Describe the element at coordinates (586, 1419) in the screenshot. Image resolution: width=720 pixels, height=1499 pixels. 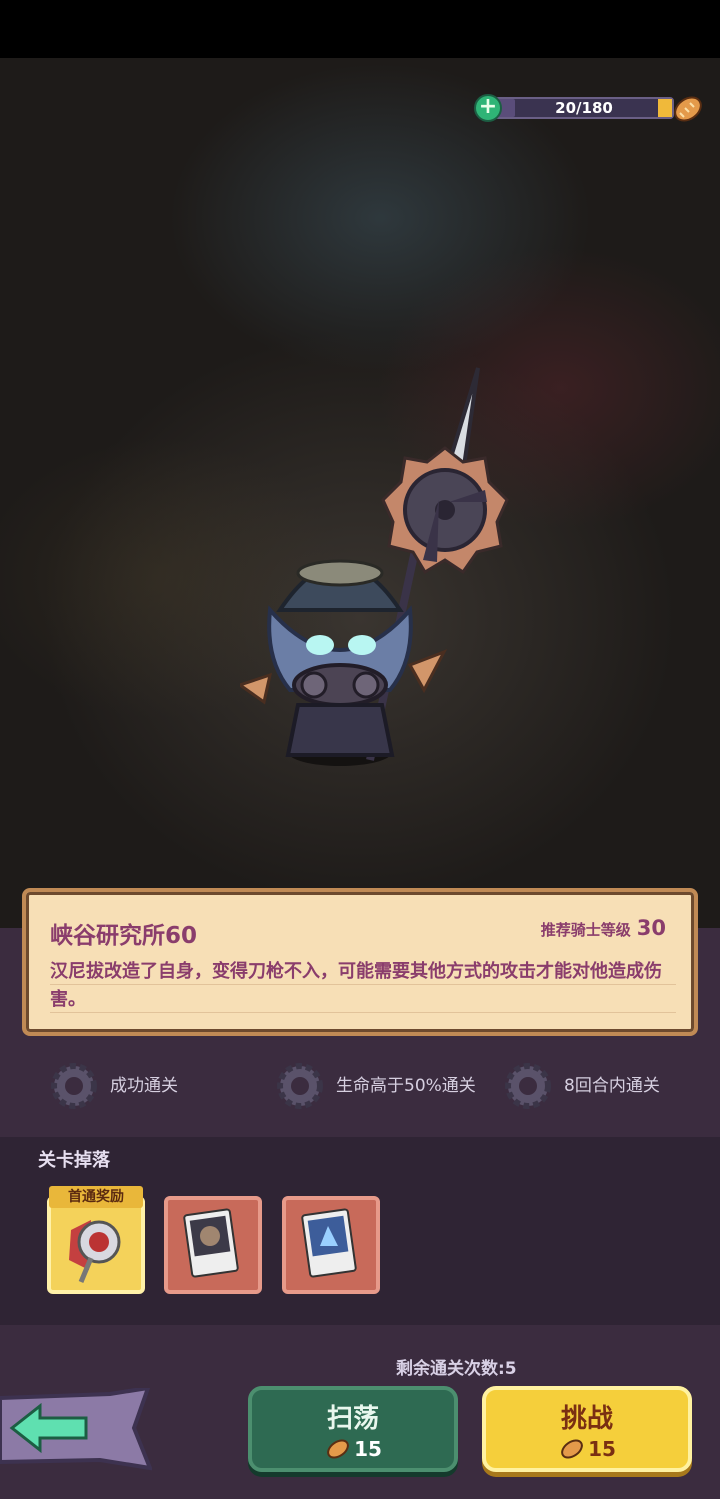
I see `challenge-label: 挑战` at that location.